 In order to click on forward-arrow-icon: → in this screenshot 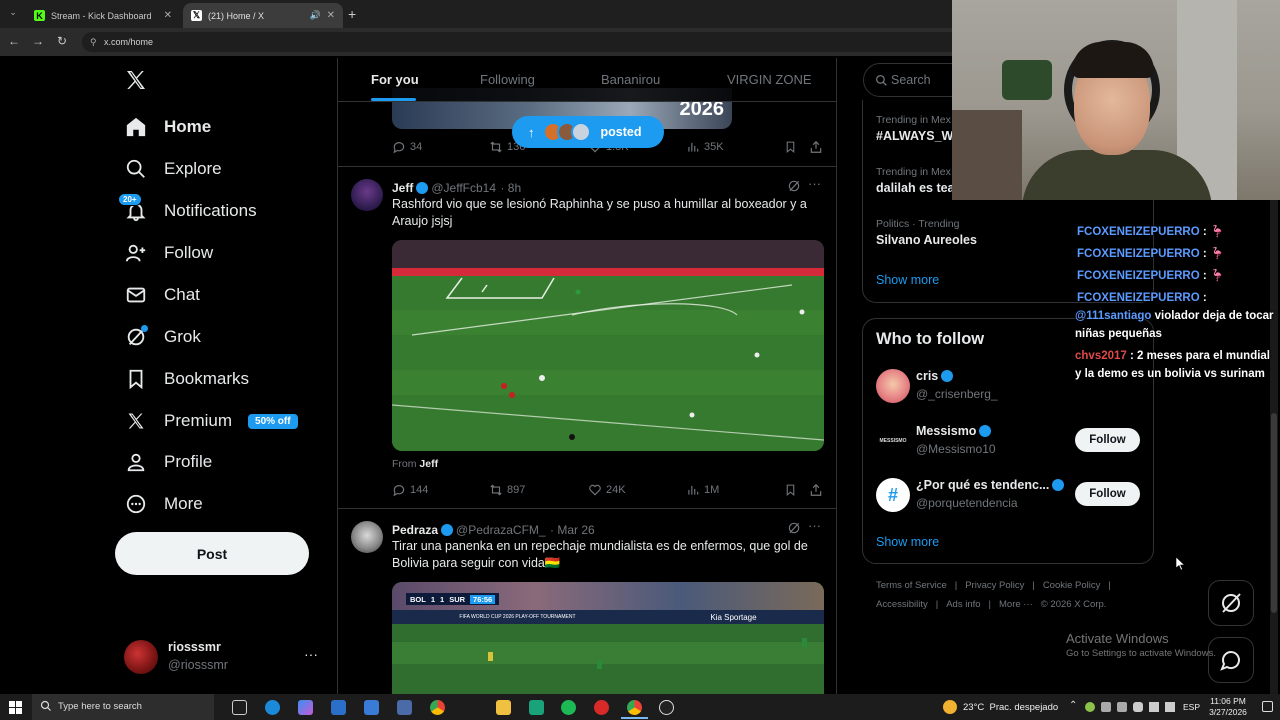, I will do `click(38, 41)`.